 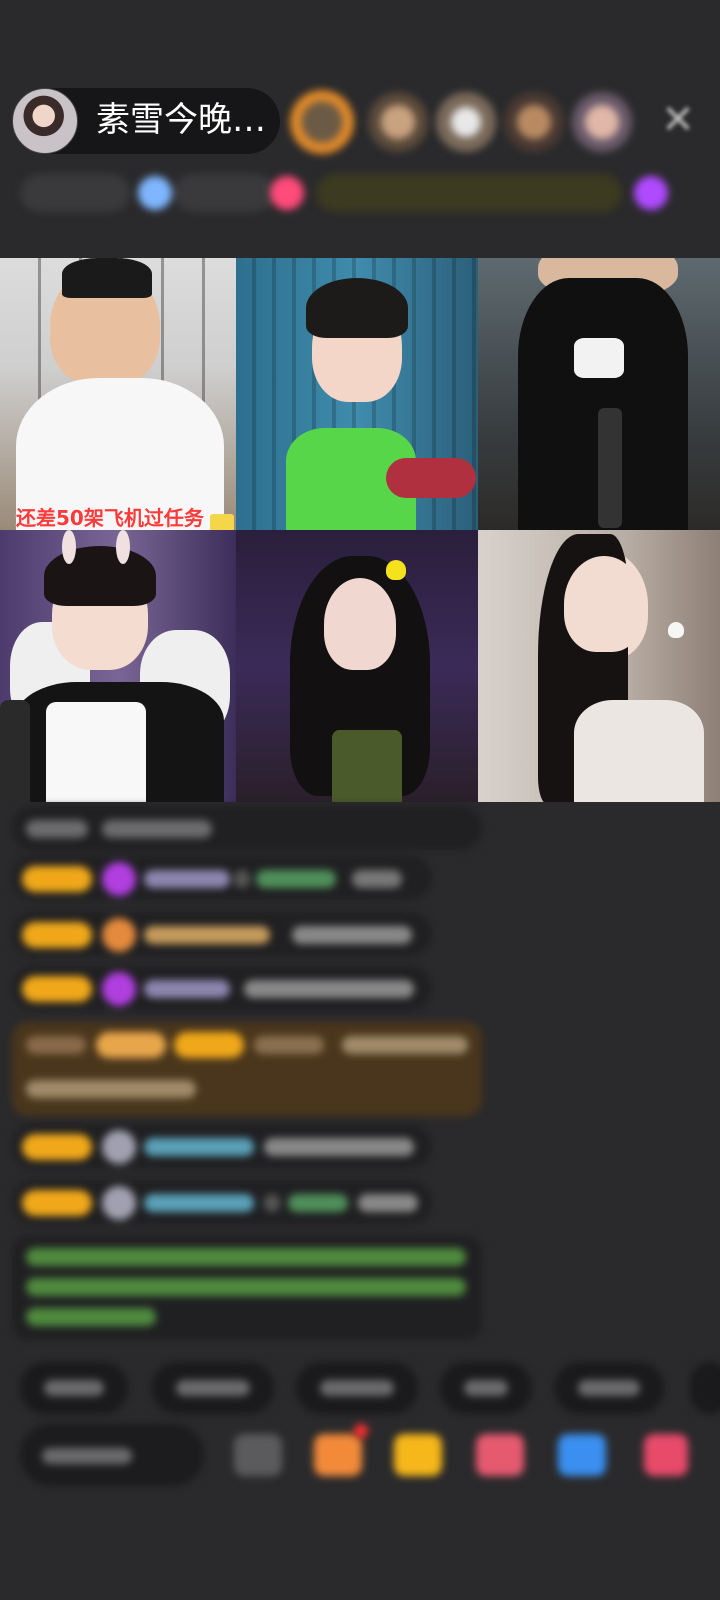 What do you see at coordinates (112, 1455) in the screenshot?
I see `comment-input` at bounding box center [112, 1455].